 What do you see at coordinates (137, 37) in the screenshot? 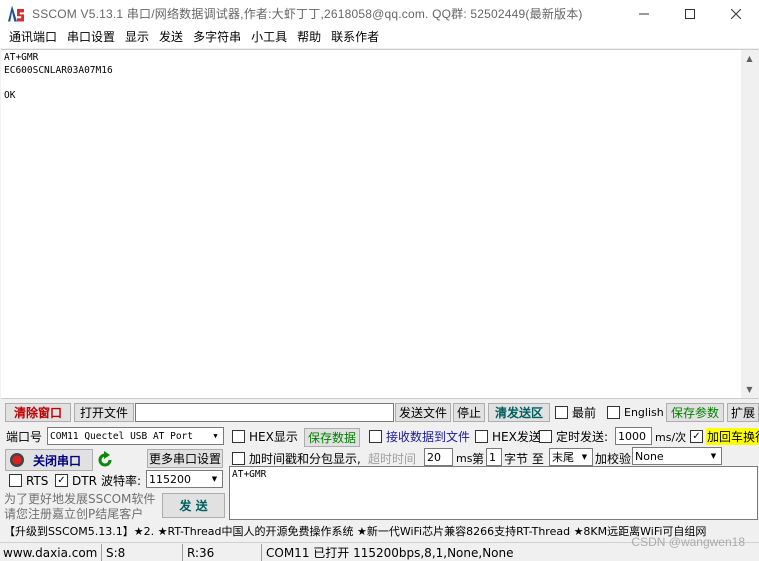
I see `menu-display: 显示` at bounding box center [137, 37].